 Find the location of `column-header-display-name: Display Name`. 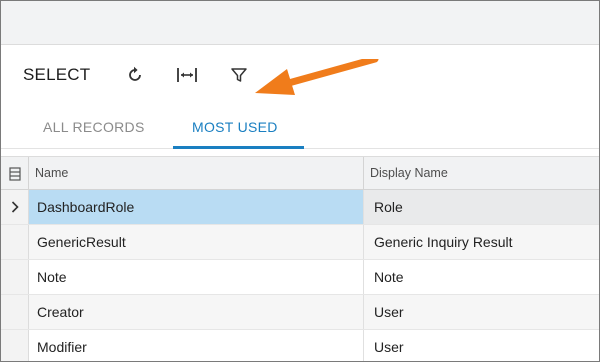

column-header-display-name: Display Name is located at coordinates (481, 173).